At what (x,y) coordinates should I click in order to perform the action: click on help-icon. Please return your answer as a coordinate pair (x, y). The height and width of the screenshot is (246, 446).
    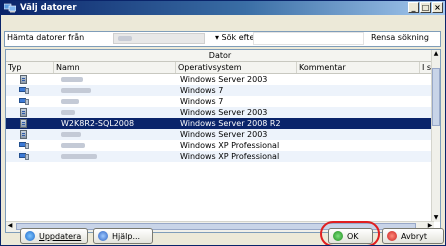
    Looking at the image, I should click on (103, 236).